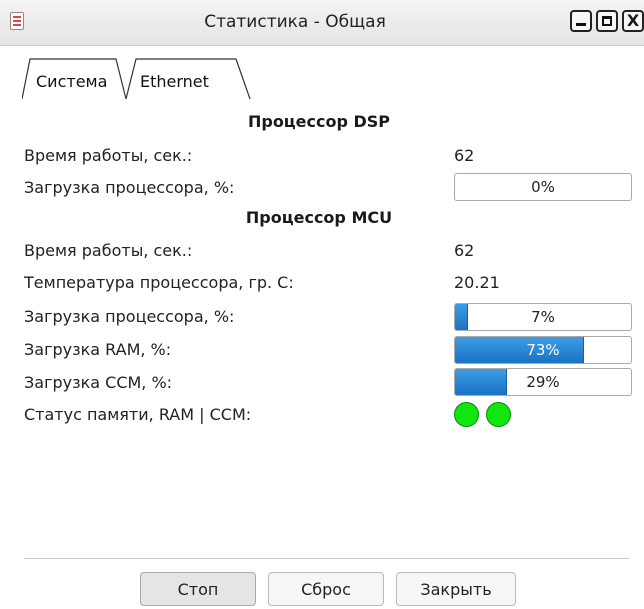 The width and height of the screenshot is (644, 609). I want to click on mcu-ccm-label: Загрузка CCM, %:, so click(98, 382).